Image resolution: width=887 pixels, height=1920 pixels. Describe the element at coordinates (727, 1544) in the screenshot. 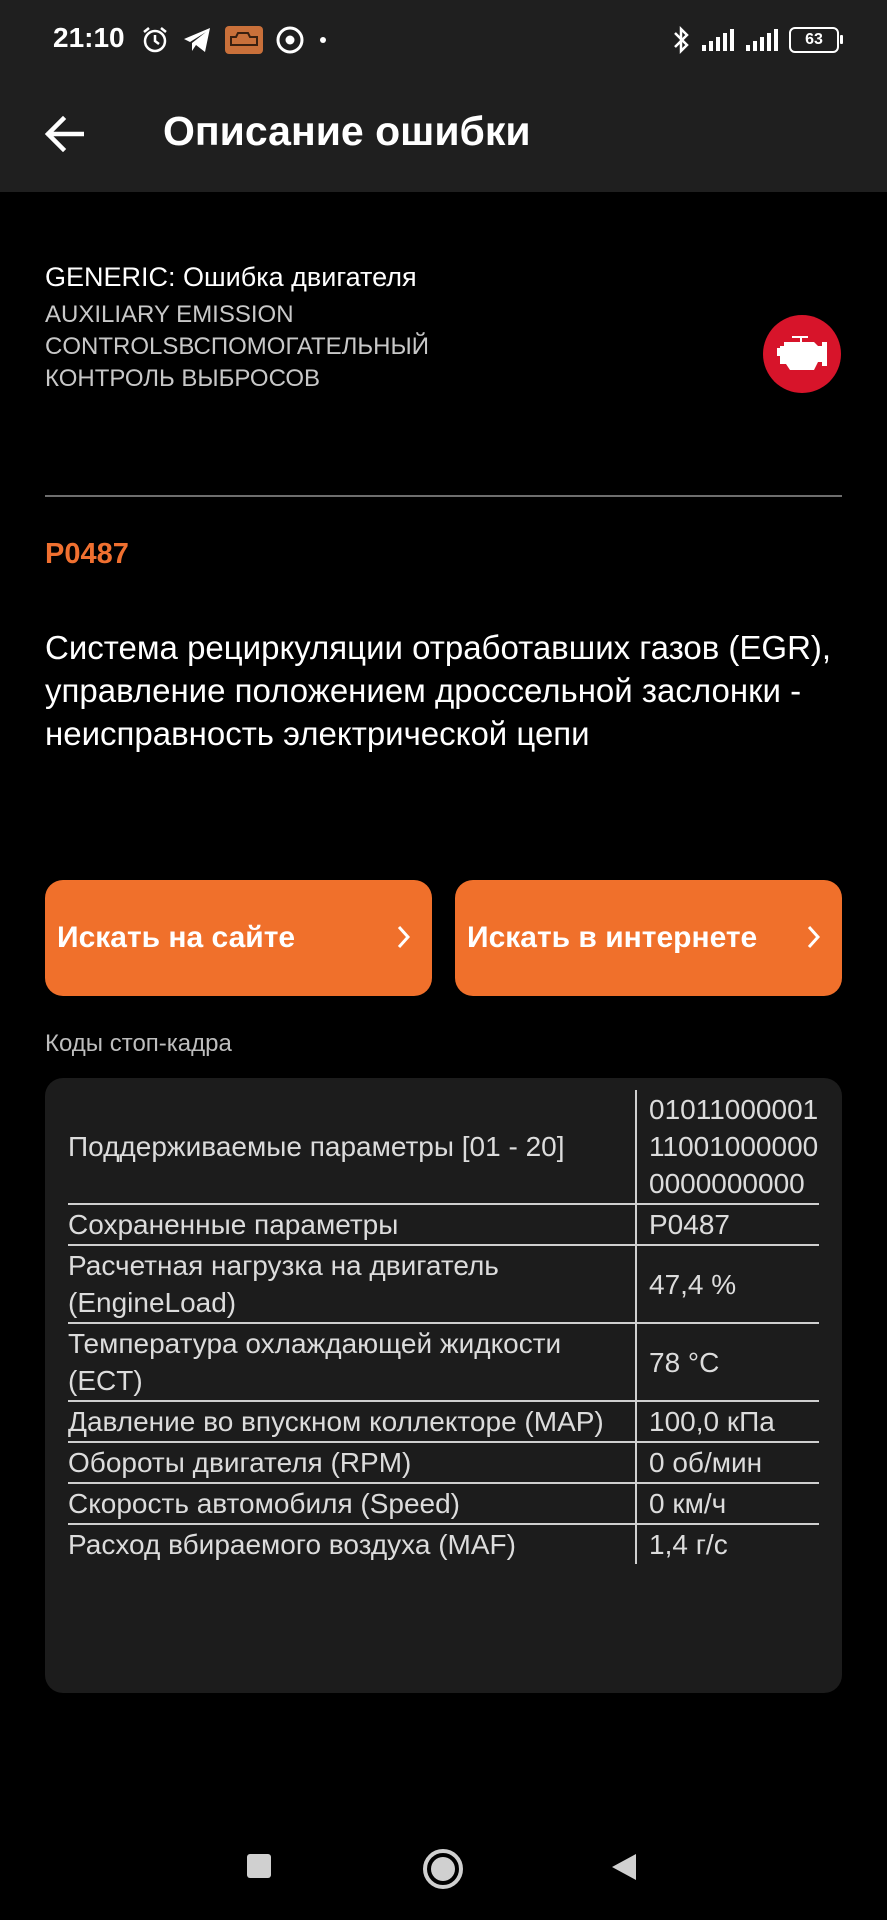

I see `param-value: 1,4 г/с` at that location.